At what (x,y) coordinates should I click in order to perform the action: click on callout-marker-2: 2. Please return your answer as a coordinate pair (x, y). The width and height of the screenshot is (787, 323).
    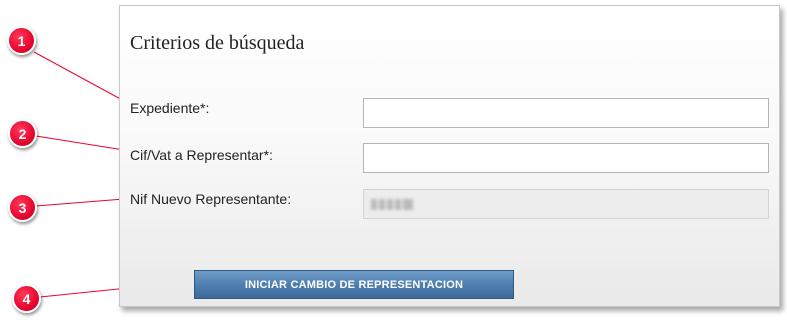
    Looking at the image, I should click on (22, 133).